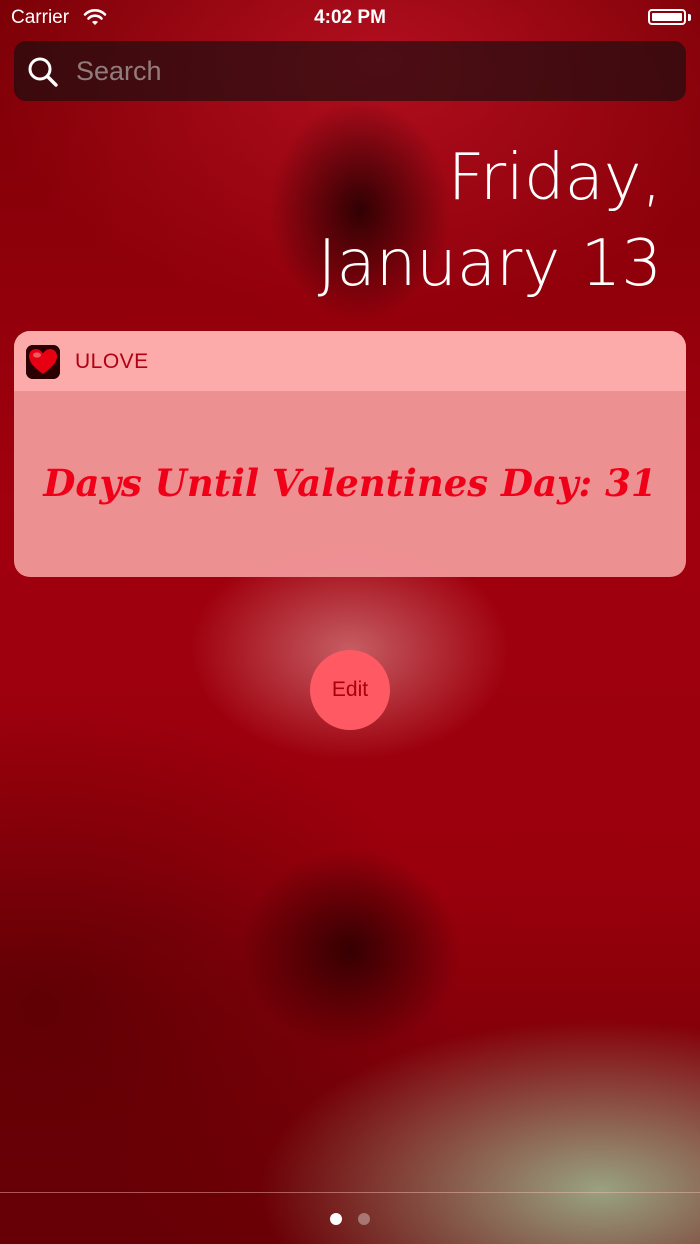 The width and height of the screenshot is (700, 1244). What do you see at coordinates (371, 71) in the screenshot?
I see `search-input` at bounding box center [371, 71].